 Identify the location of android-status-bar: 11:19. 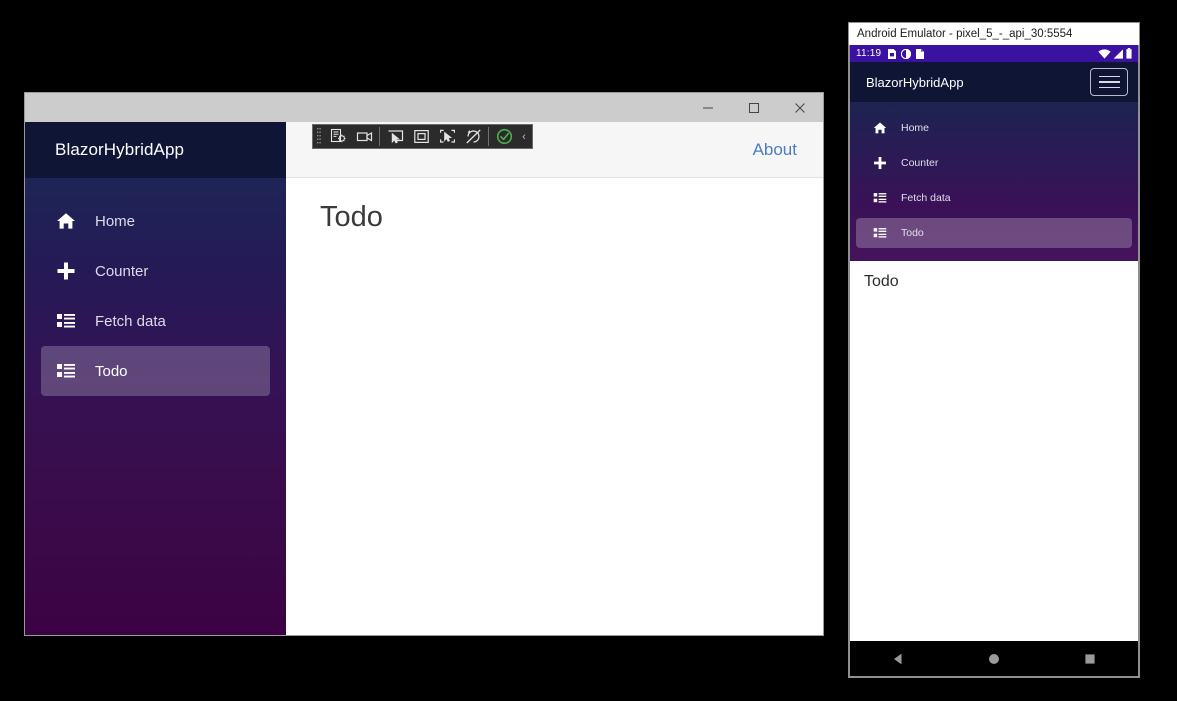
(994, 53).